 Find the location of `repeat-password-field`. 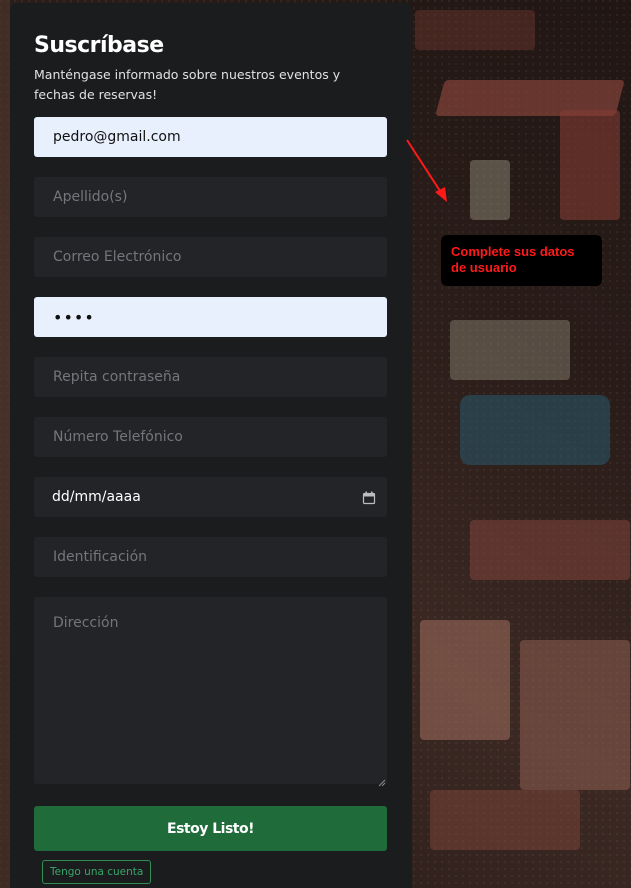

repeat-password-field is located at coordinates (210, 377).